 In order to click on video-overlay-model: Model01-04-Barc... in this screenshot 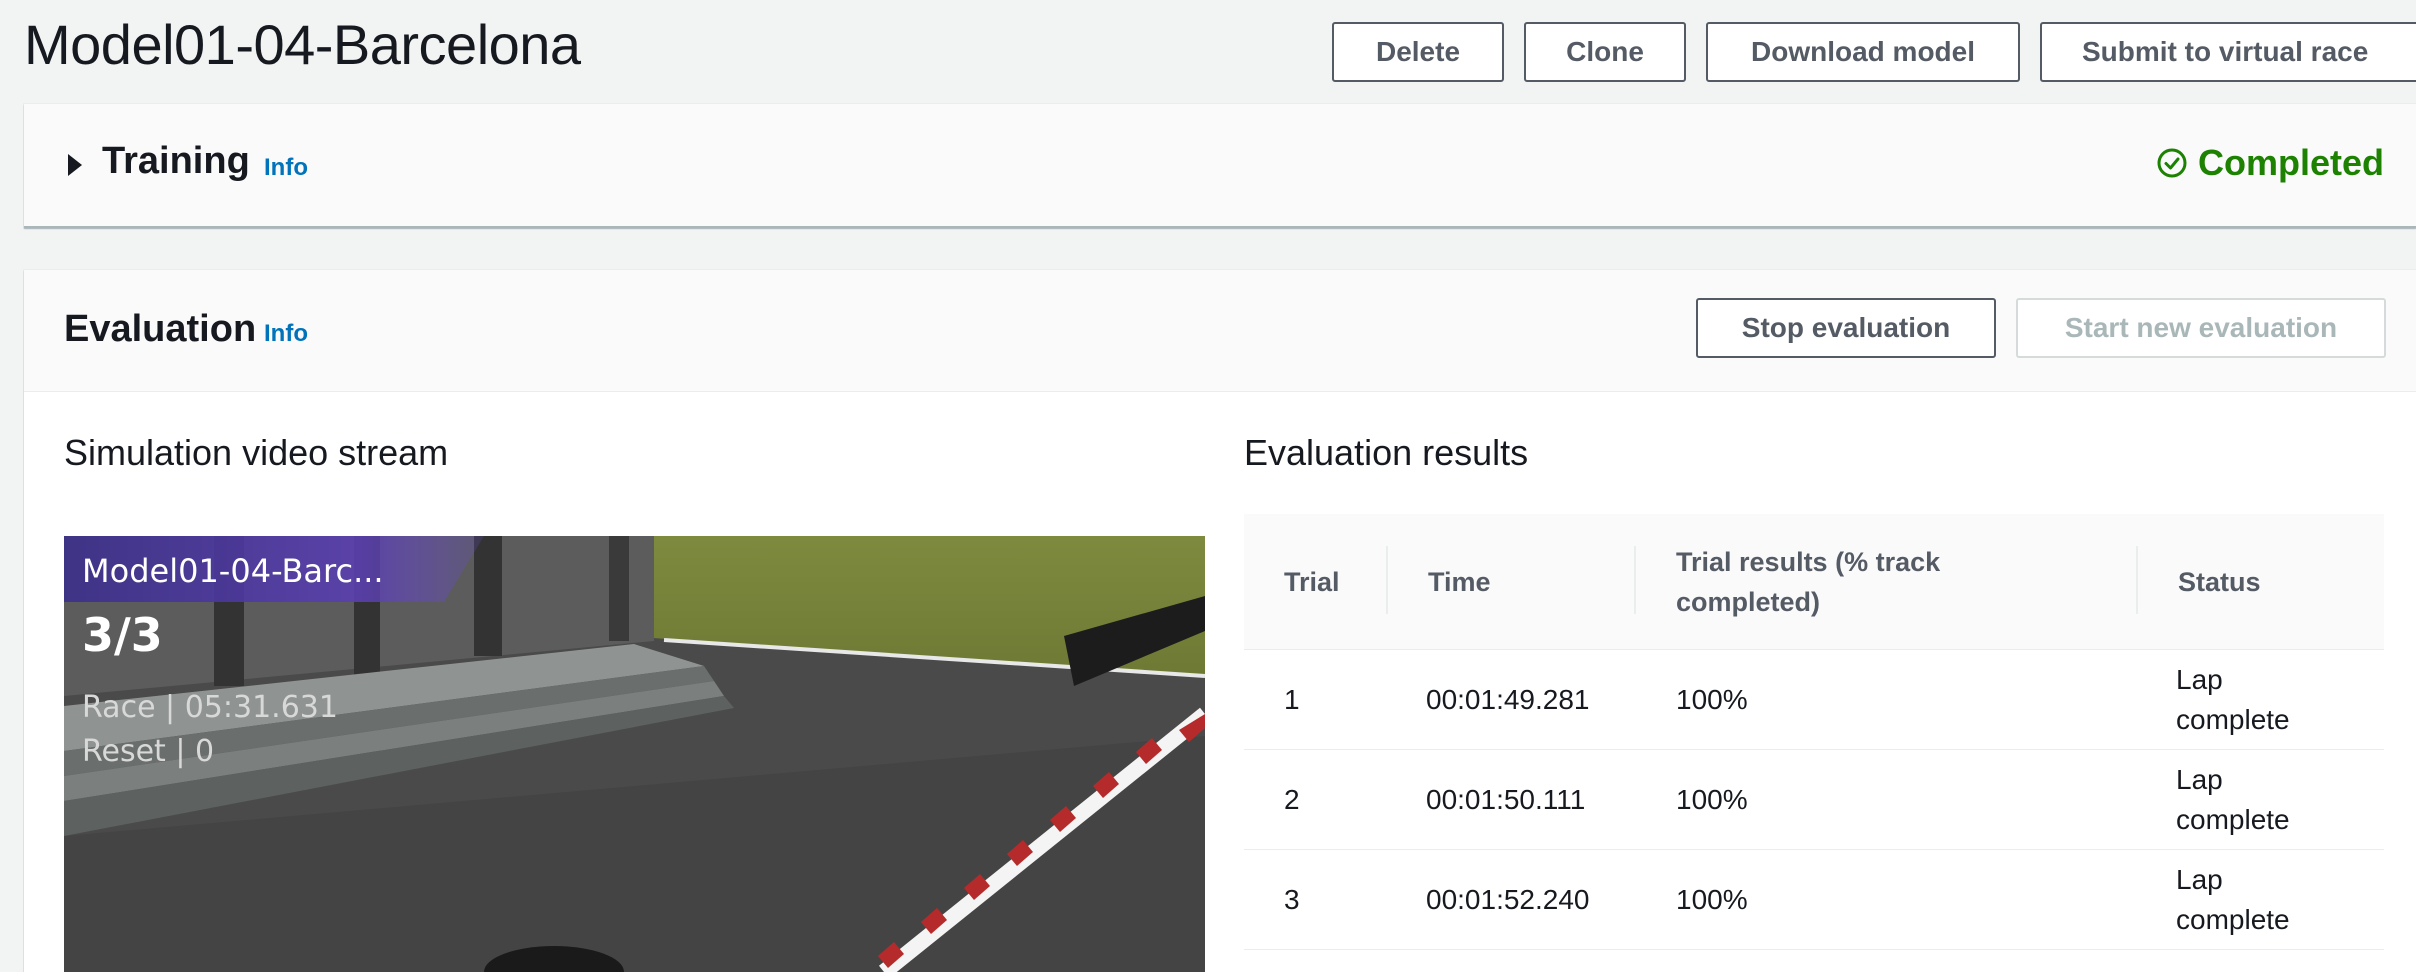, I will do `click(233, 571)`.